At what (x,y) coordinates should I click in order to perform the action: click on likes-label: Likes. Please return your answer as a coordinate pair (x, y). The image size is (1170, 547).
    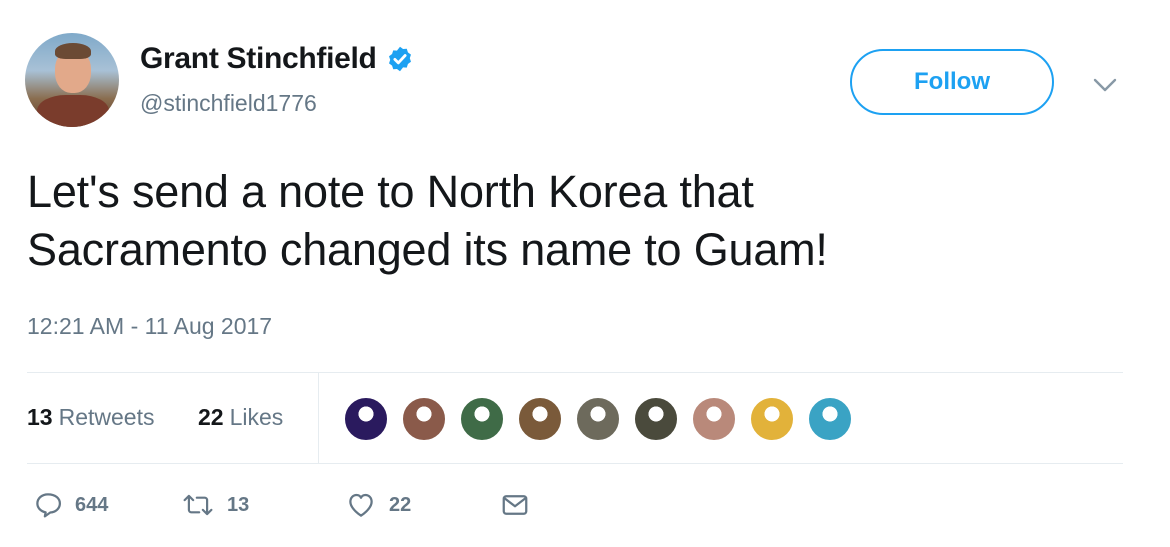
    Looking at the image, I should click on (256, 417).